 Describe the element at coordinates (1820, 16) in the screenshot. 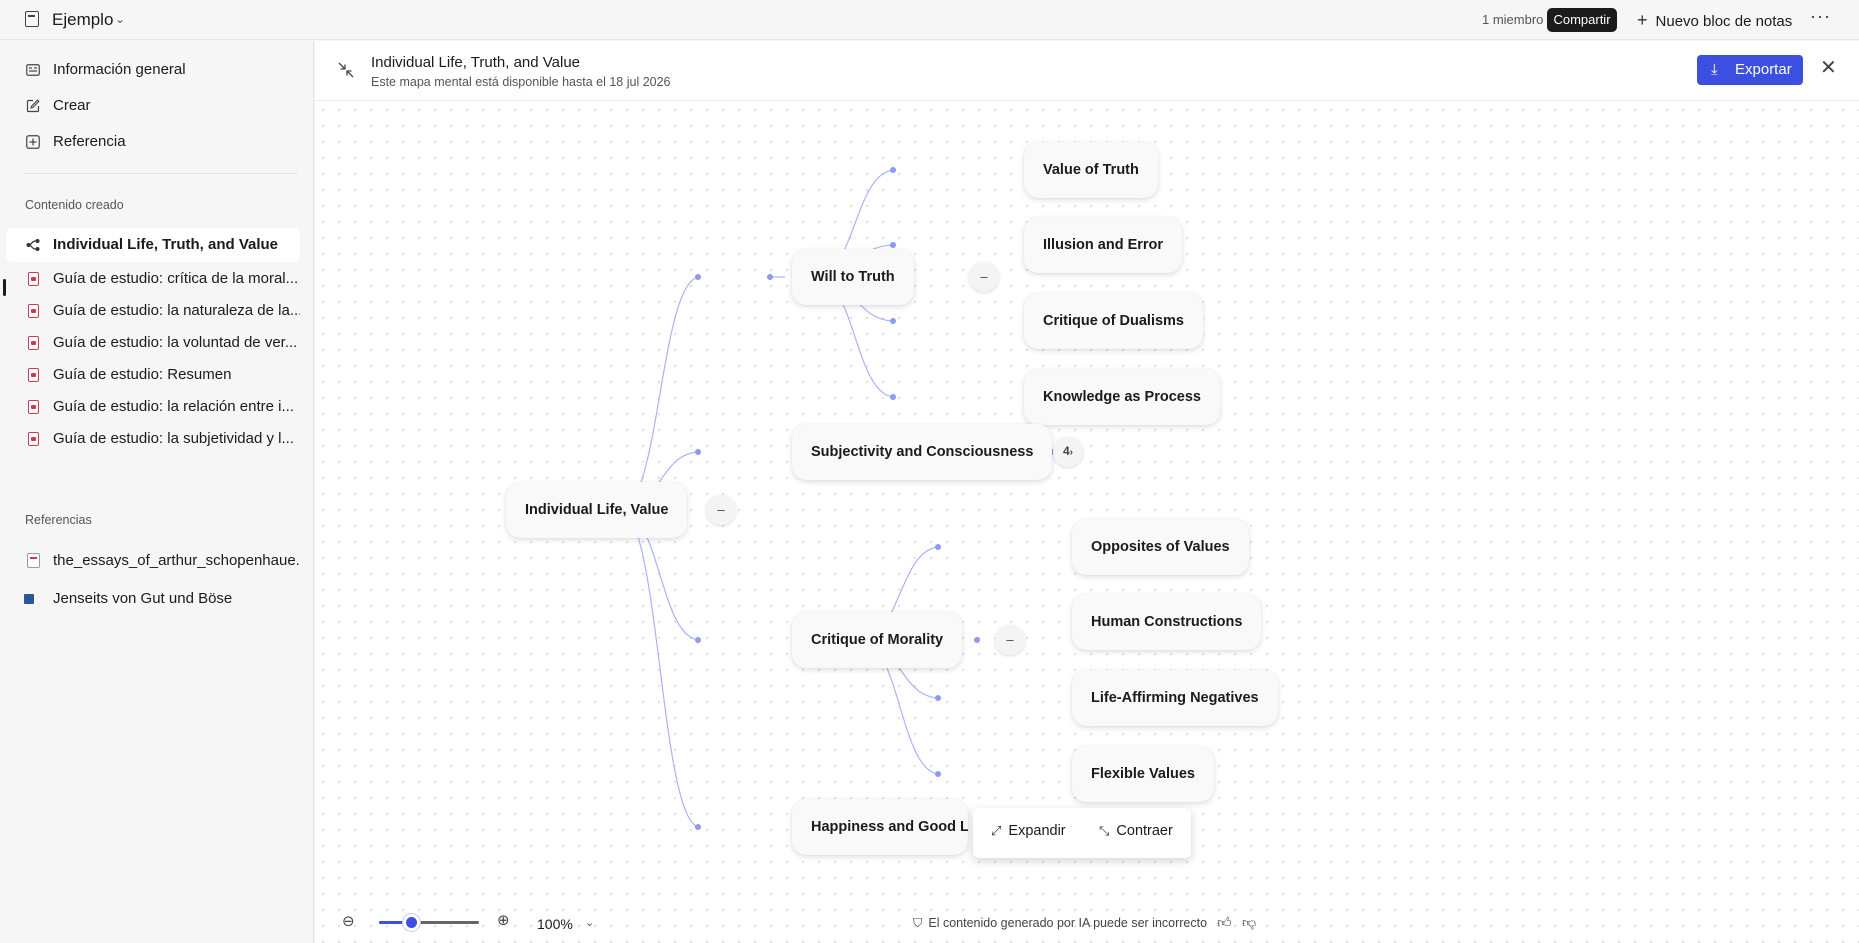

I see `more-options-icon: ···` at that location.